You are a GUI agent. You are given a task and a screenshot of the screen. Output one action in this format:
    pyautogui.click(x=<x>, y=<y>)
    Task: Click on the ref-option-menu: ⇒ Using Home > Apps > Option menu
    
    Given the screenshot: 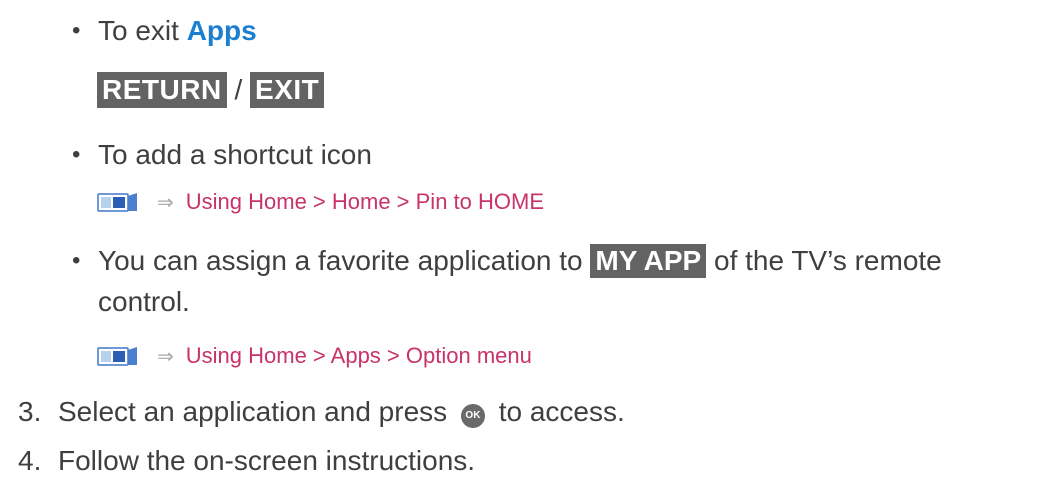 What is the action you would take?
    pyautogui.click(x=314, y=356)
    